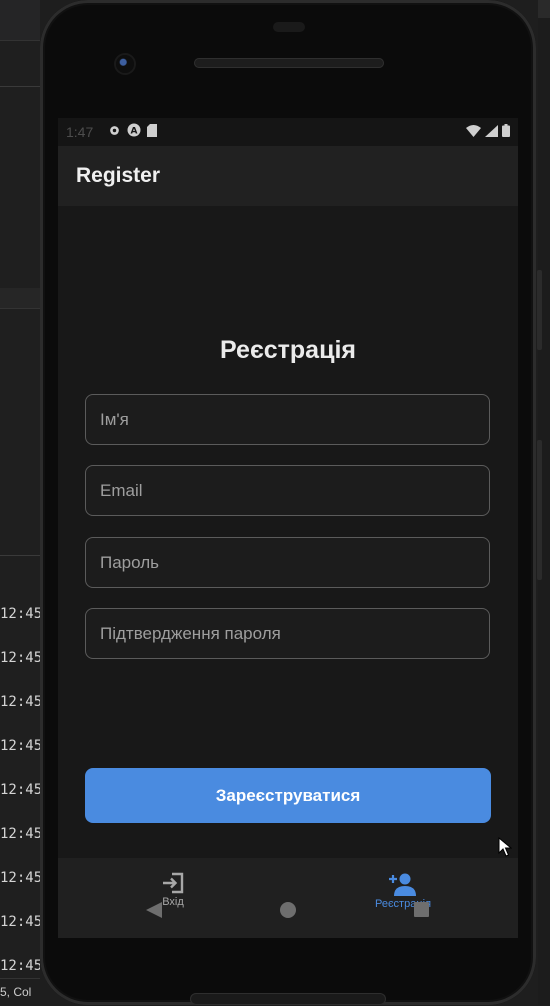  I want to click on sd-card-icon, so click(152, 130).